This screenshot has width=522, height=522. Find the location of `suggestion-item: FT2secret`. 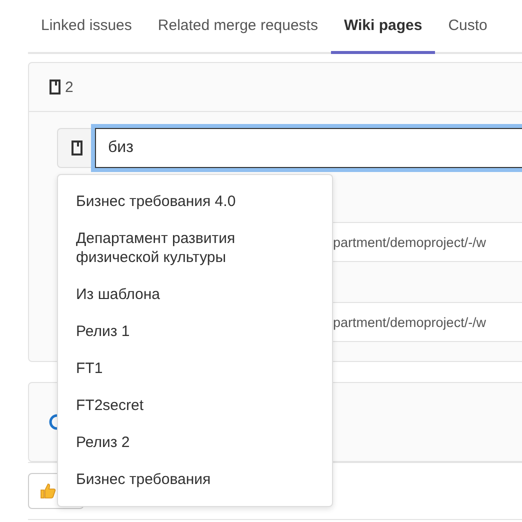

suggestion-item: FT2secret is located at coordinates (195, 405).